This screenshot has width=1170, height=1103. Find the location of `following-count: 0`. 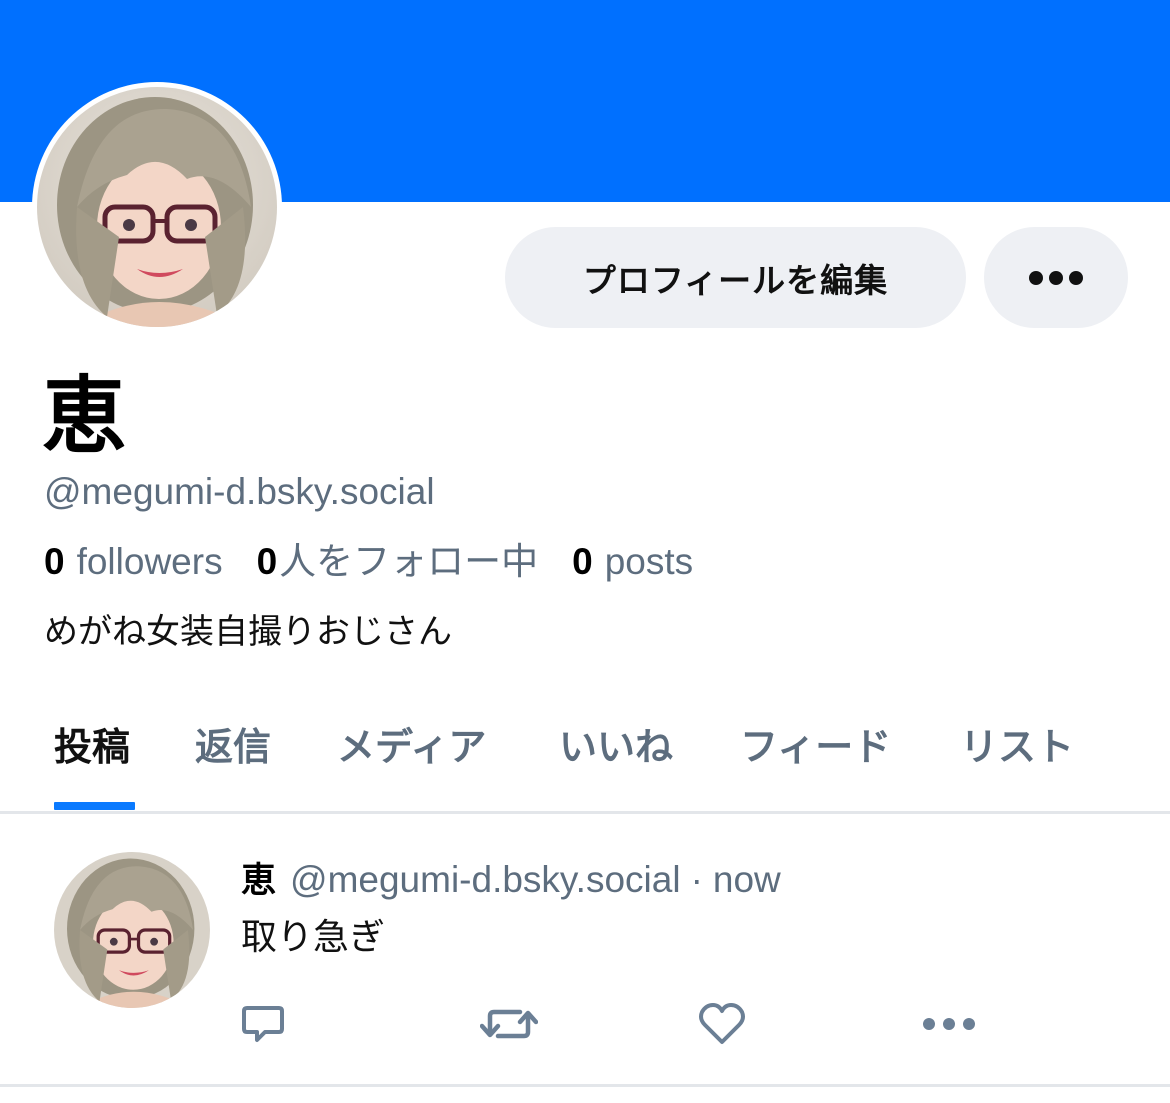

following-count: 0 is located at coordinates (267, 561).